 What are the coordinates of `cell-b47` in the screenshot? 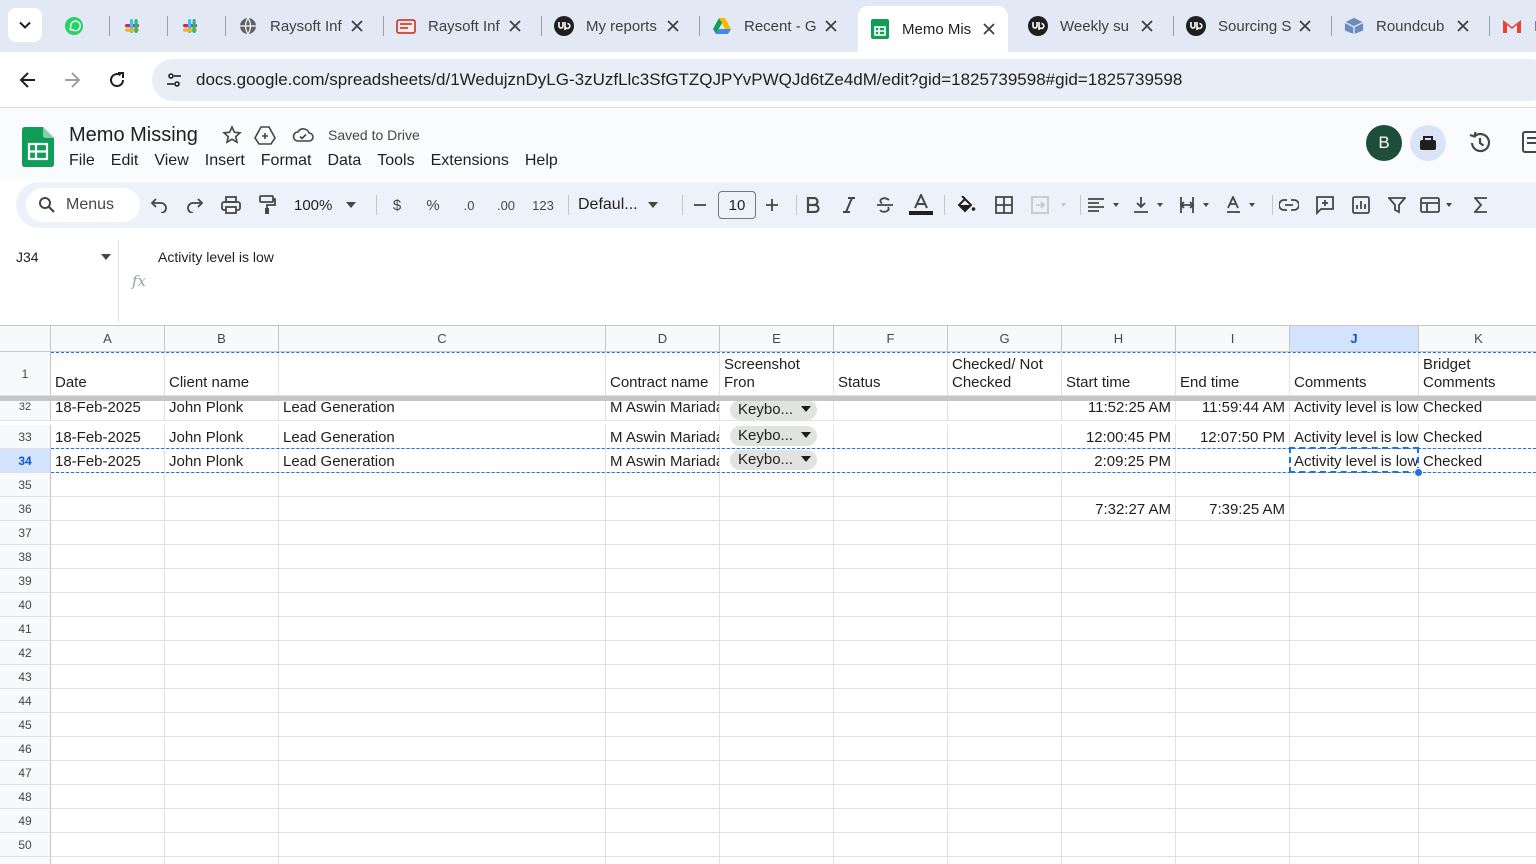 It's located at (222, 773).